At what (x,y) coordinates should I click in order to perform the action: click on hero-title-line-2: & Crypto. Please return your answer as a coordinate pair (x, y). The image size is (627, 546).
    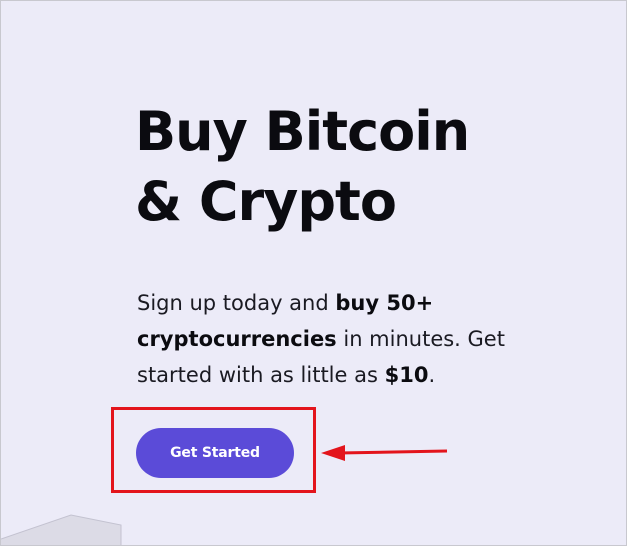
    Looking at the image, I should click on (266, 201).